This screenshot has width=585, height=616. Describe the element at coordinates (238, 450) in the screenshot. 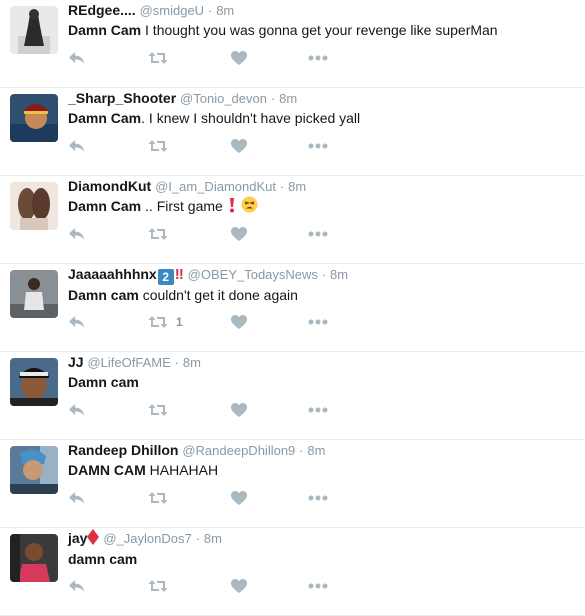

I see `username: @RandeepDhillon9` at that location.